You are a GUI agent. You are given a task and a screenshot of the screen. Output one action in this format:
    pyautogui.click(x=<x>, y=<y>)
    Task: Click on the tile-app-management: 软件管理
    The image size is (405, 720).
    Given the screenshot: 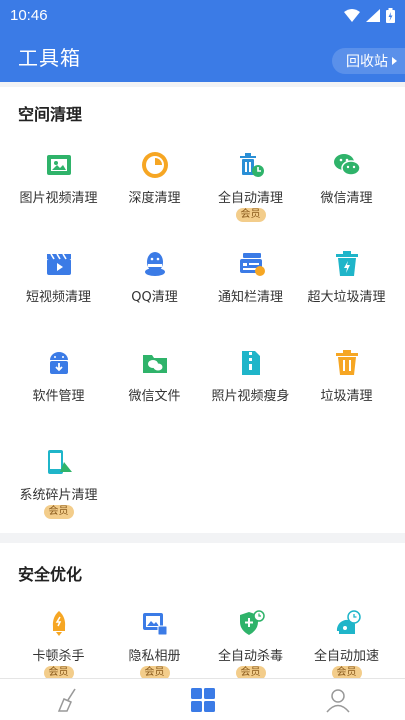 What is the action you would take?
    pyautogui.click(x=58, y=376)
    